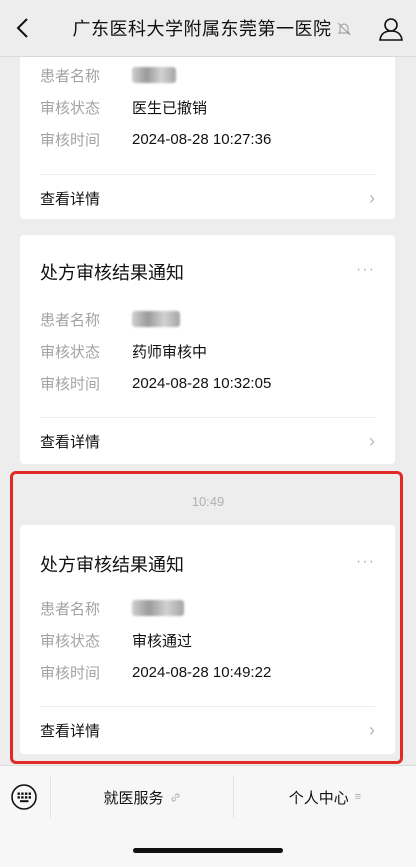  What do you see at coordinates (123, 107) in the screenshot?
I see `info-row: 审核状态 医生已撤销` at bounding box center [123, 107].